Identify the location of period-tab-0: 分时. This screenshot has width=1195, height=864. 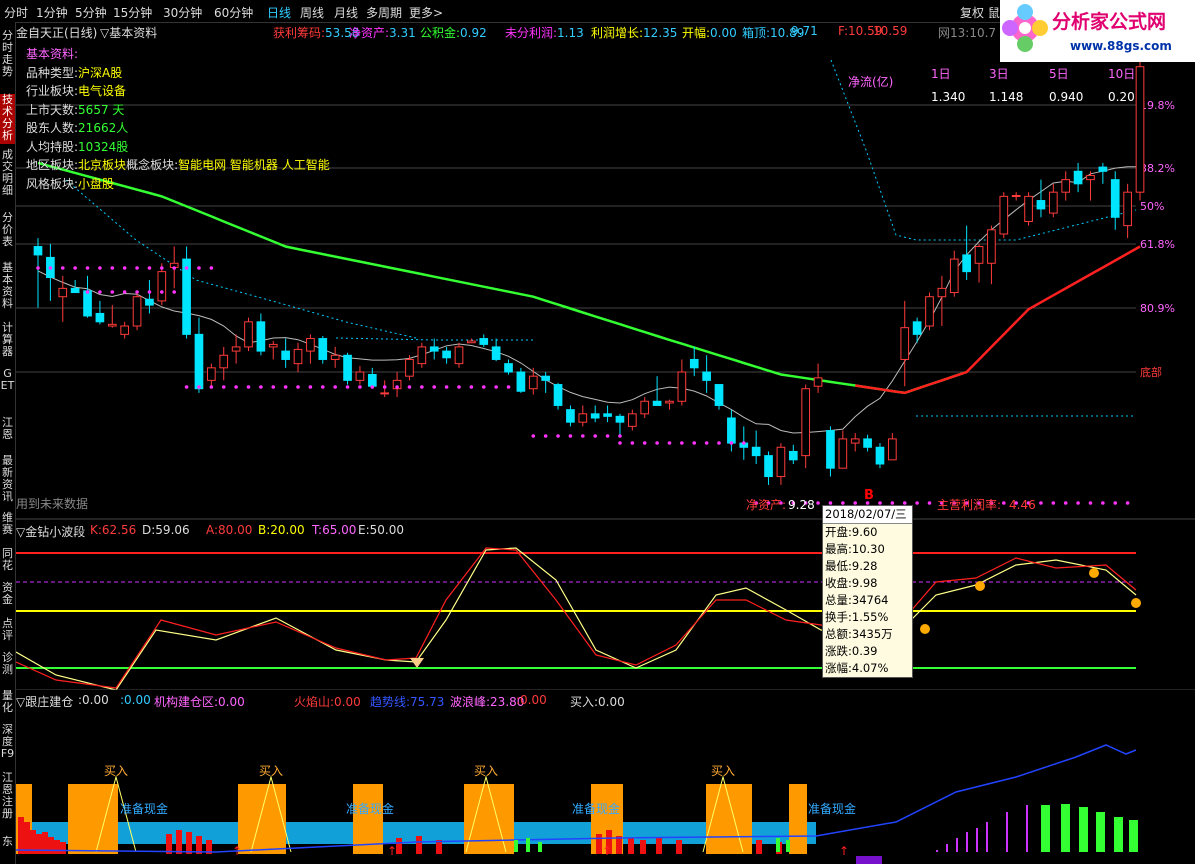
(16, 12).